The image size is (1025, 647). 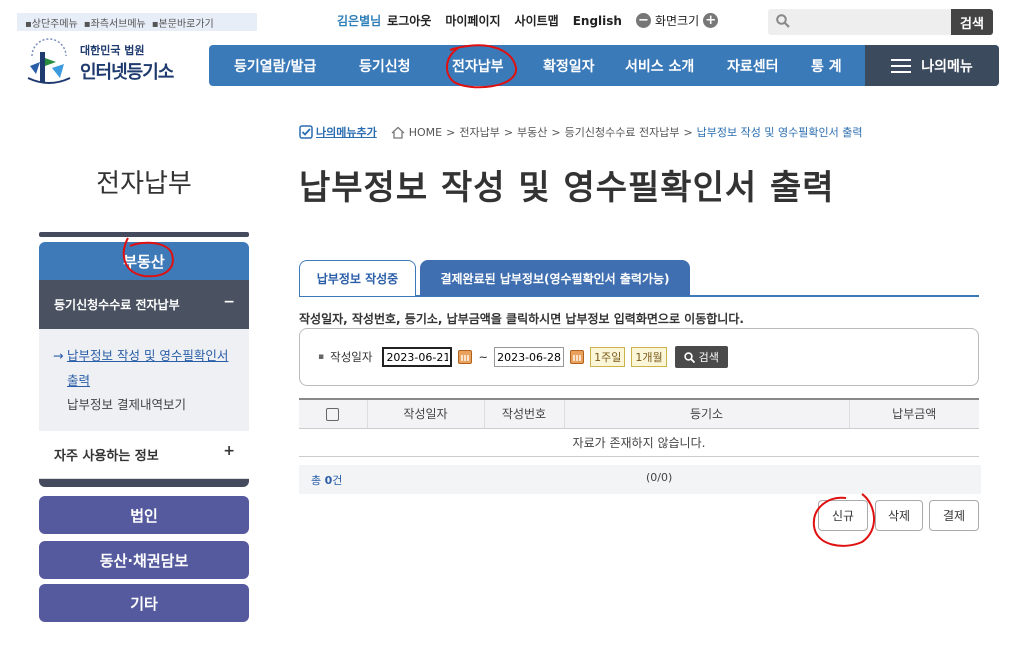 I want to click on checkbox-check-icon, so click(x=306, y=132).